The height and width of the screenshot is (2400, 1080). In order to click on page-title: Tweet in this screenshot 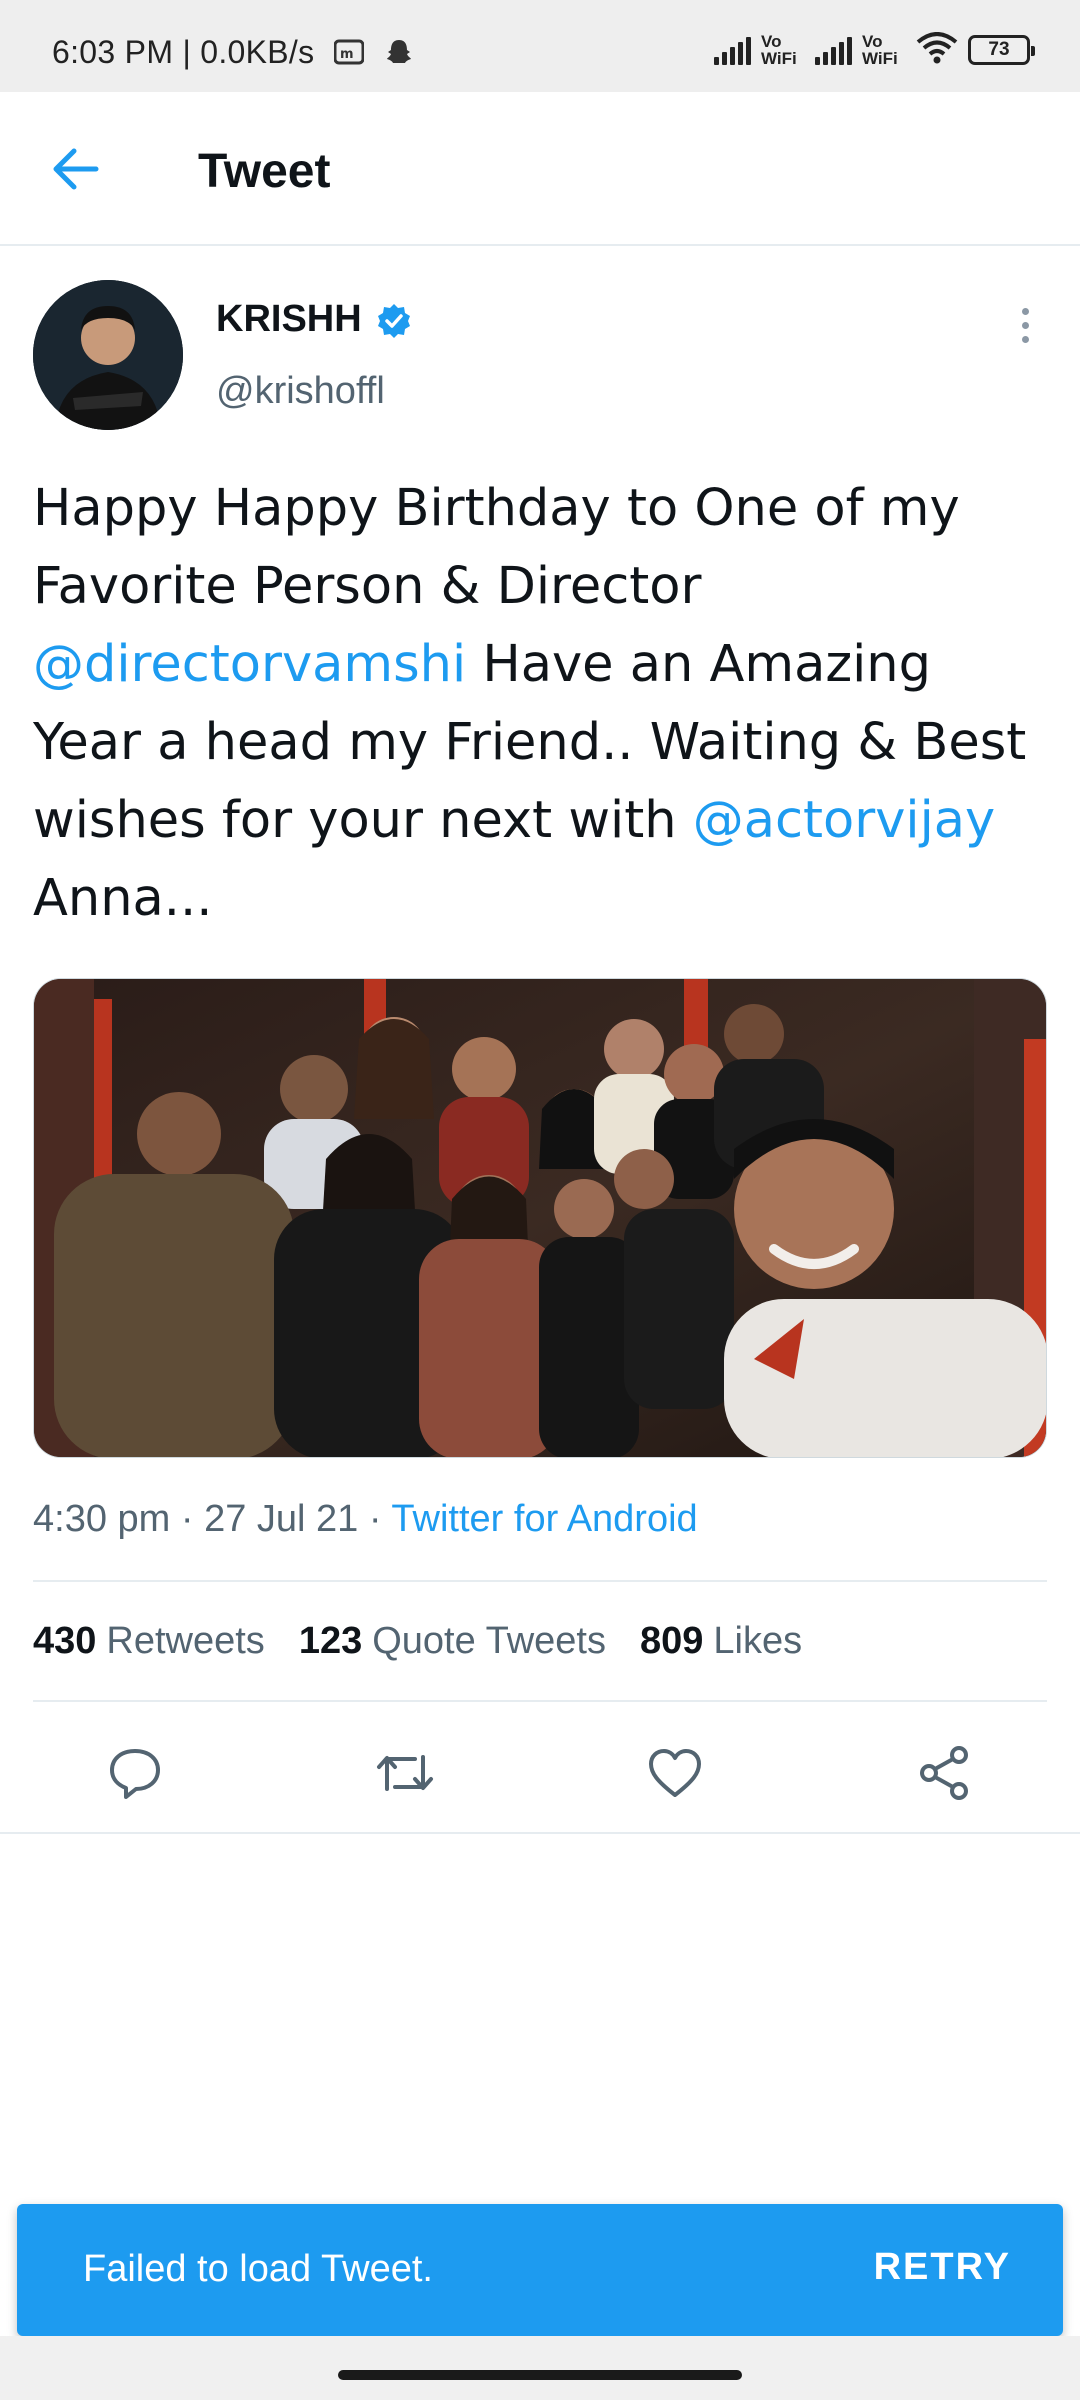, I will do `click(264, 171)`.